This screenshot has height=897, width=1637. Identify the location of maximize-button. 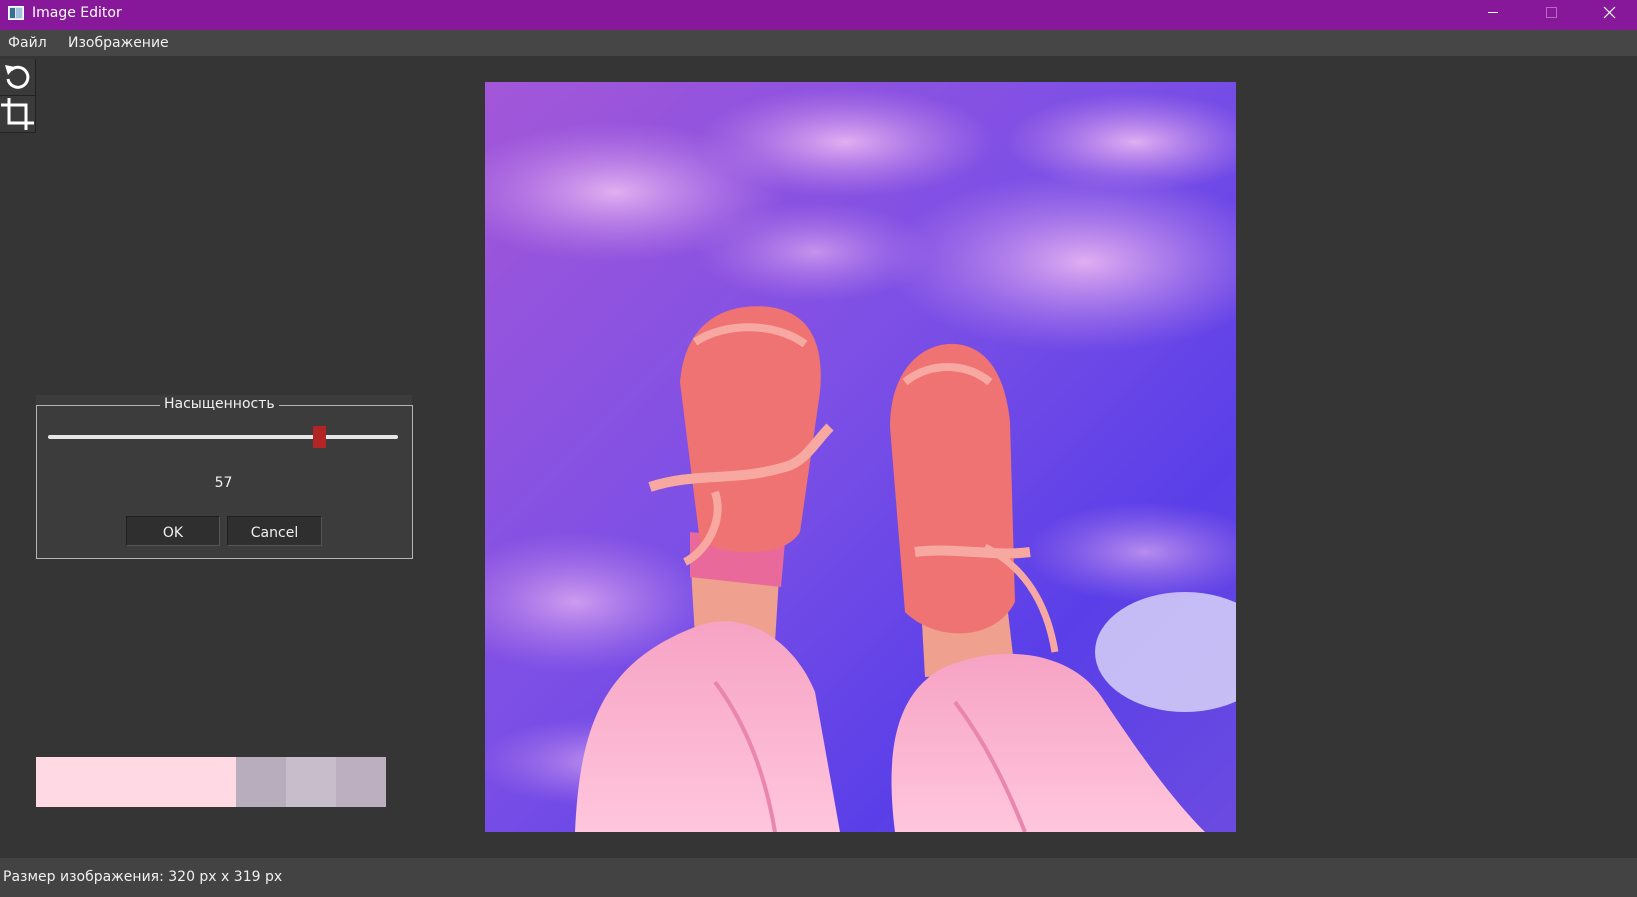
(1551, 15).